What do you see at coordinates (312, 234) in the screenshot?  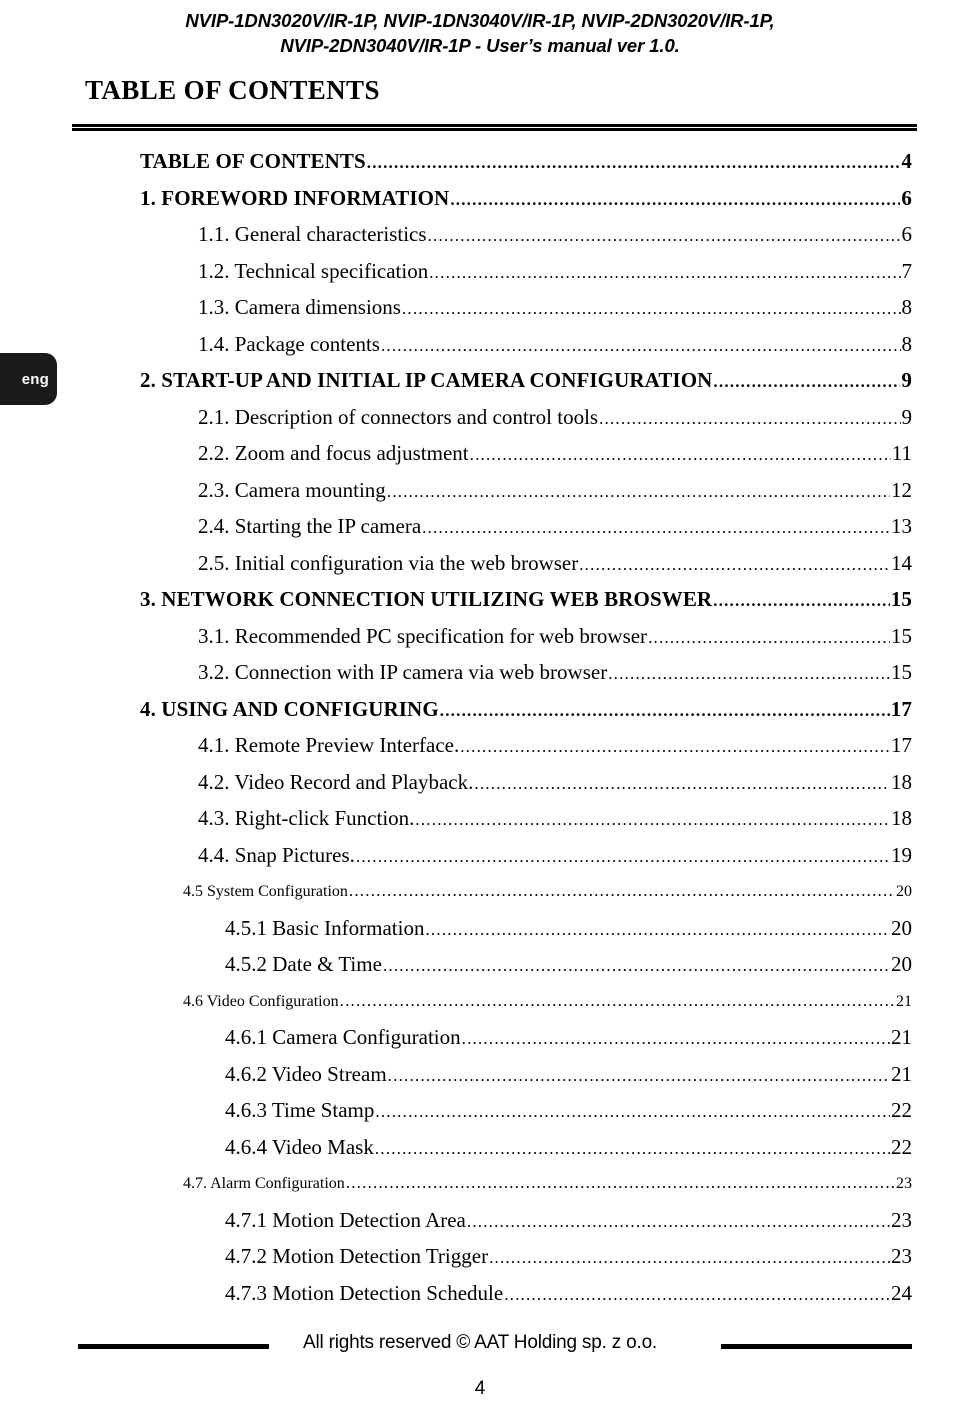 I see `toc-entry-label: 1.1. General characteristics` at bounding box center [312, 234].